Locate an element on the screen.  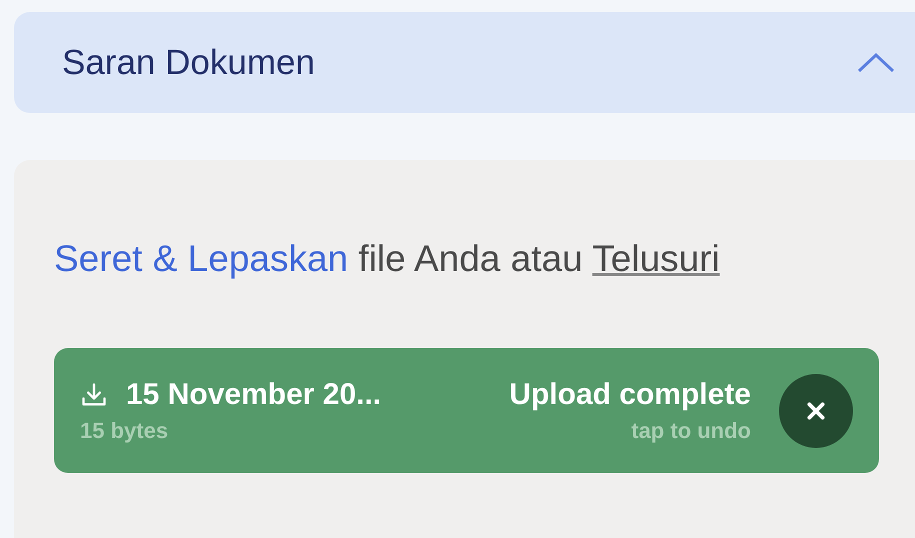
download-icon is located at coordinates (94, 394).